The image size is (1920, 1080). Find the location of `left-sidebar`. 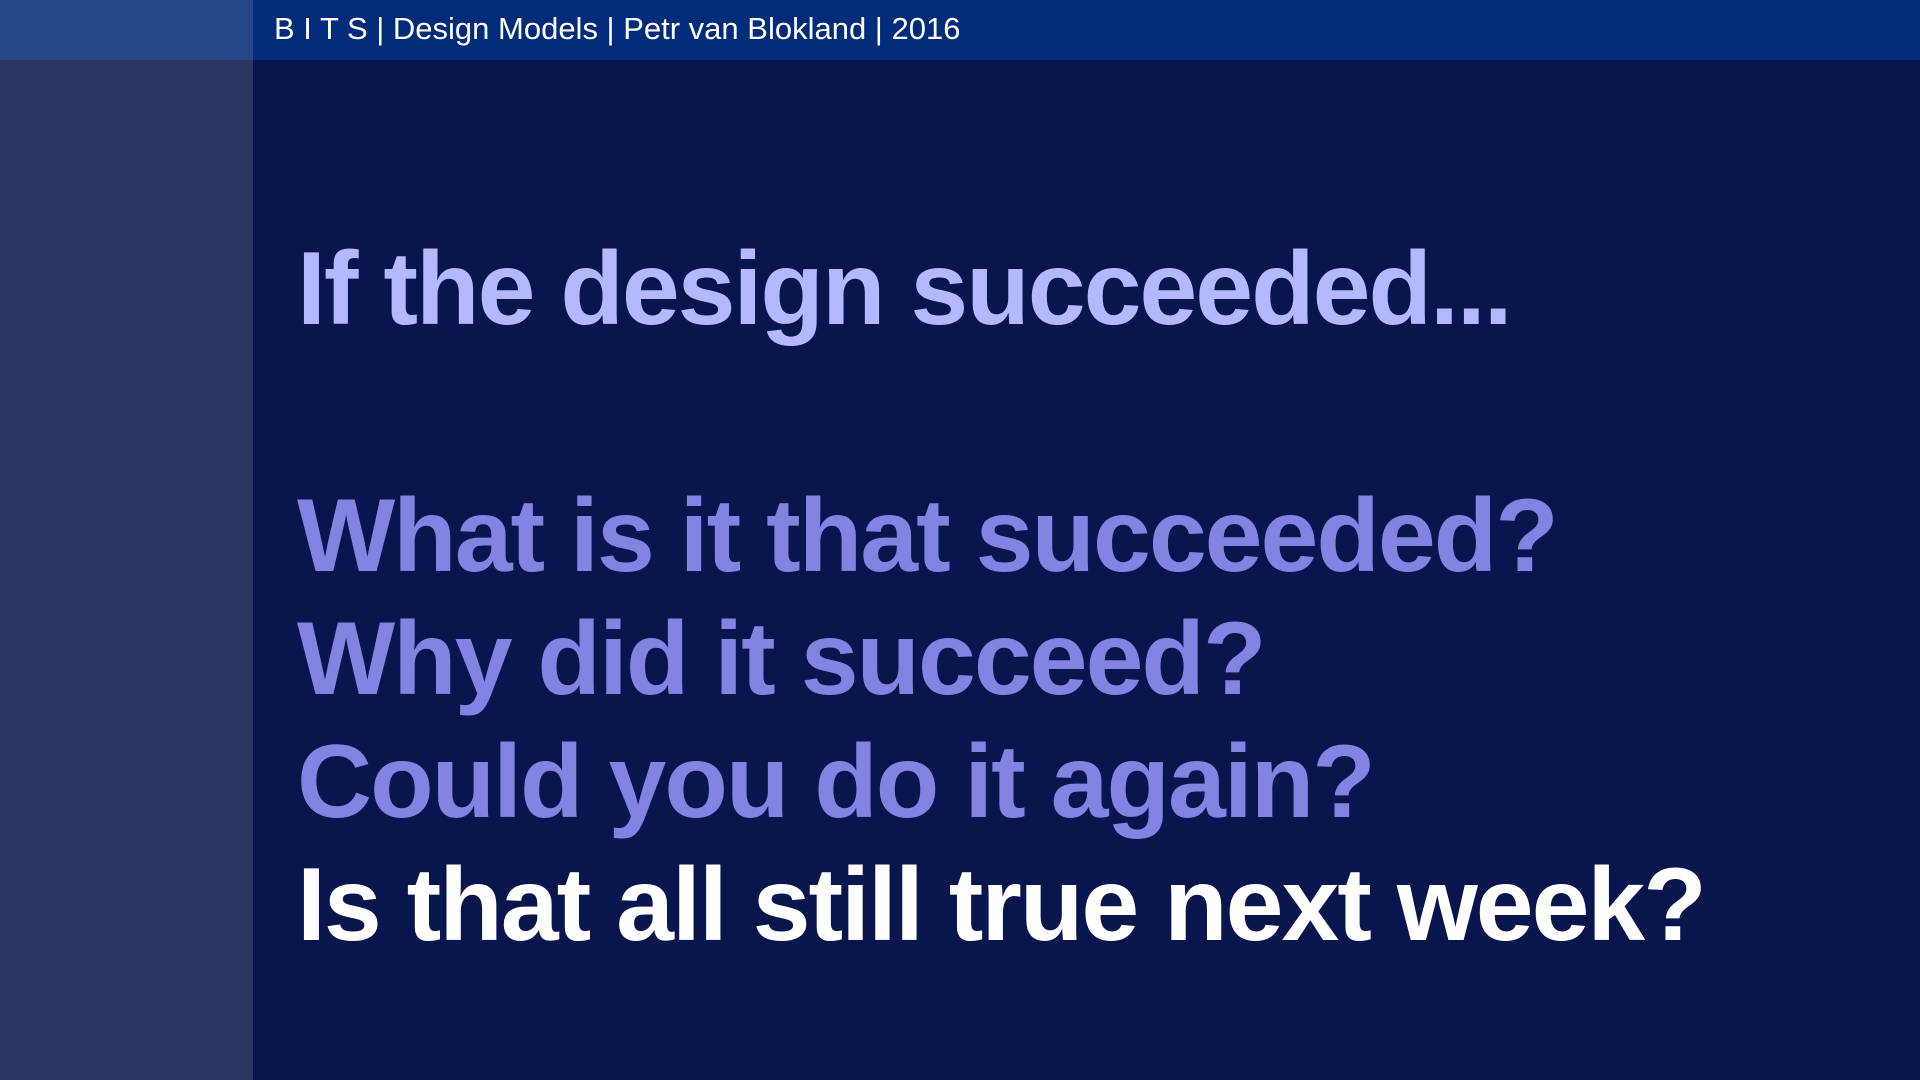

left-sidebar is located at coordinates (126, 570).